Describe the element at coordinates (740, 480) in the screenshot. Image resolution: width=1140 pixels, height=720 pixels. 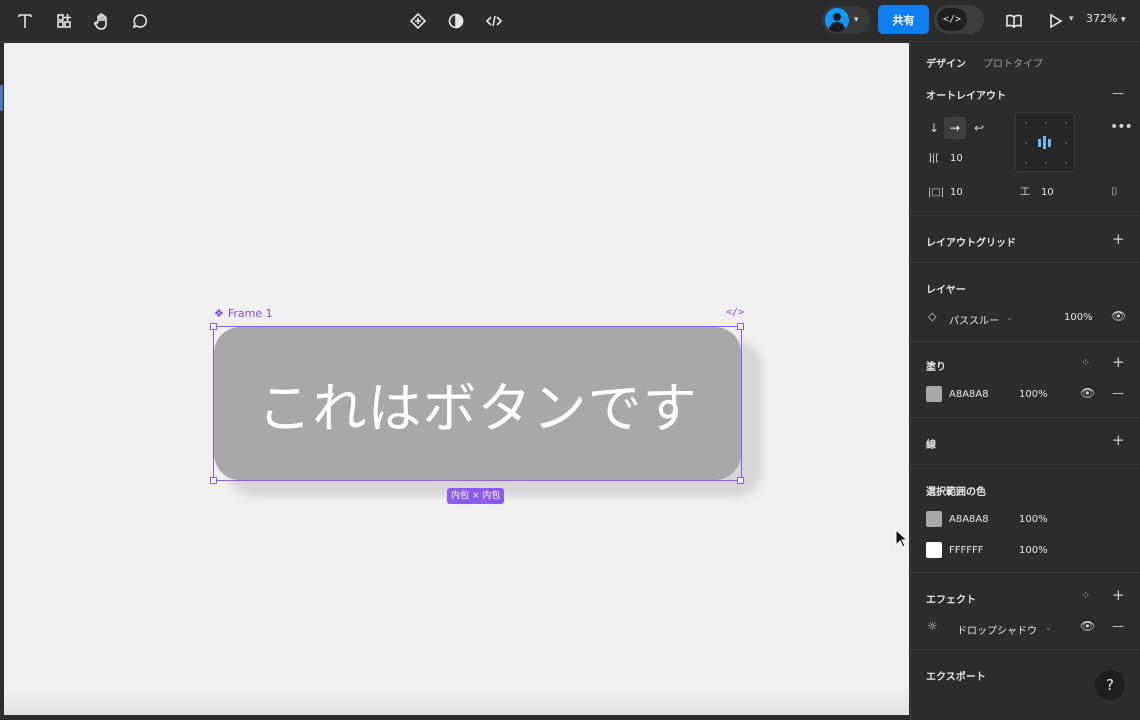
I see `resize-handle-bottom-right` at that location.